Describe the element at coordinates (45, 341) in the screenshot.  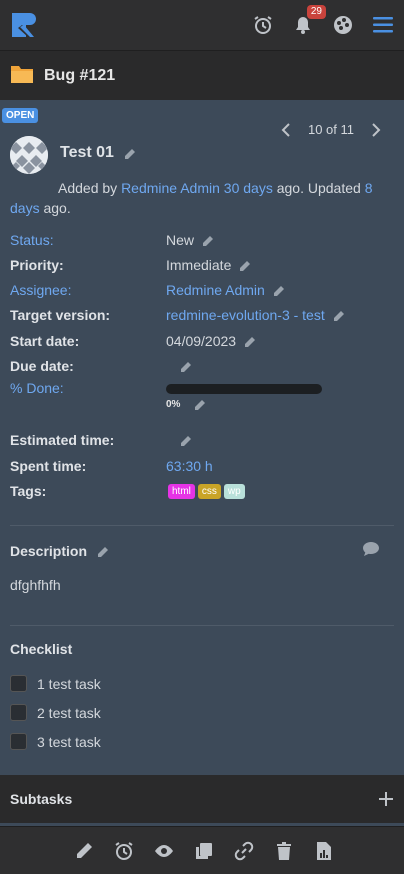
I see `attr-label: Start date:` at that location.